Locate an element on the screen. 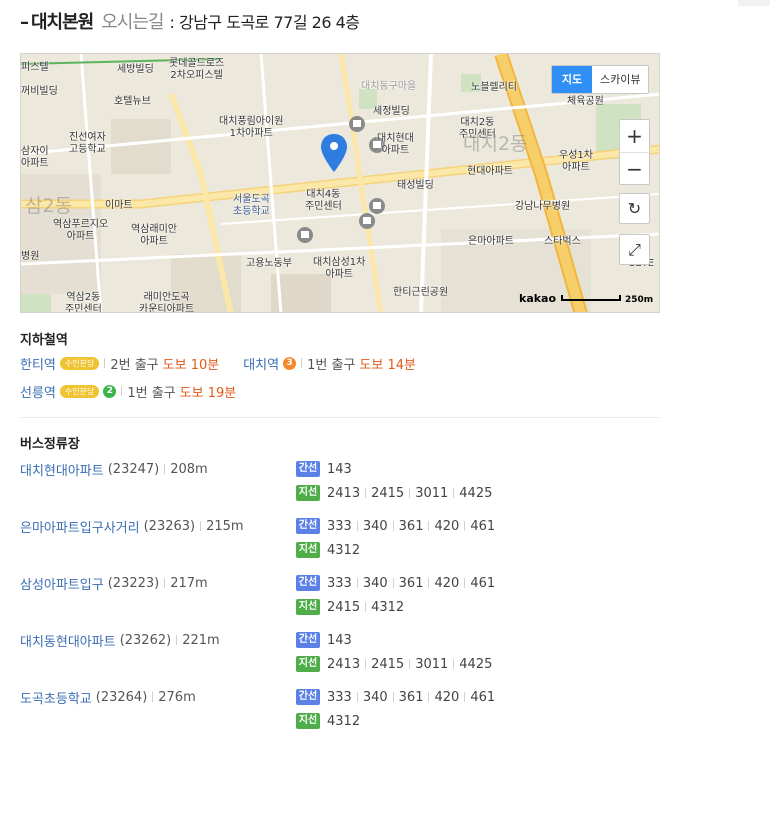 This screenshot has height=829, width=770. branch-route-row: 지선 4312 is located at coordinates (328, 550).